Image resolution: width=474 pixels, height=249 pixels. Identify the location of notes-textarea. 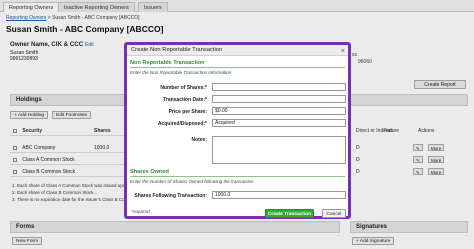
(279, 150).